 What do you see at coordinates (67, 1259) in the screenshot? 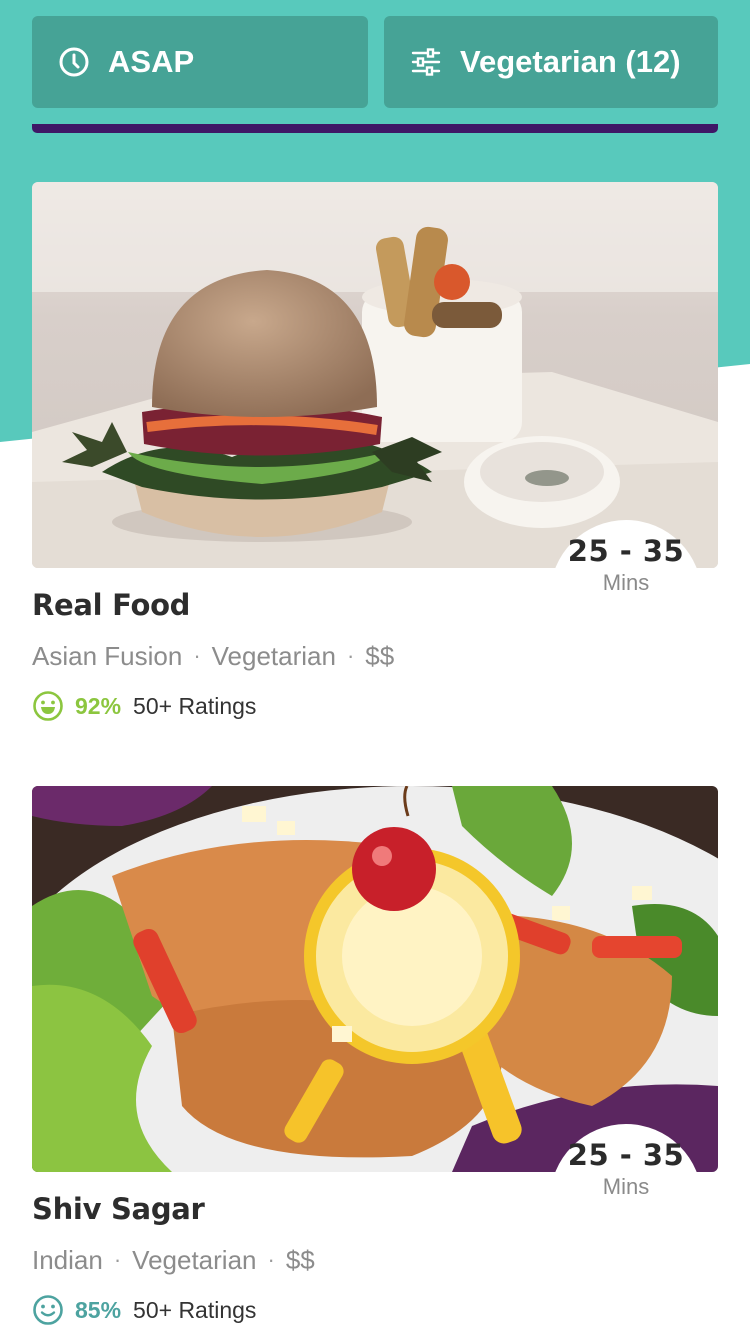
I see `cuisine-tag: Indian` at bounding box center [67, 1259].